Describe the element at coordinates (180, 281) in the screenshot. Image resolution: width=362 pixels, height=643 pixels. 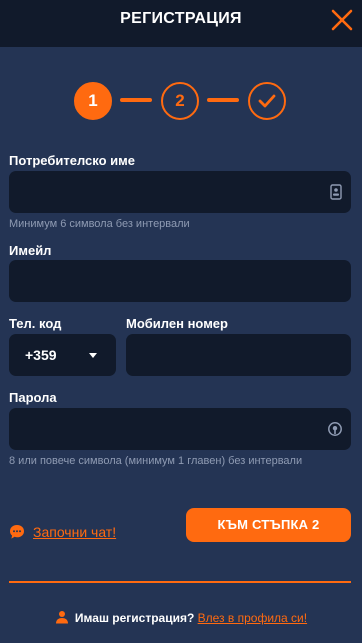
I see `email-field` at that location.